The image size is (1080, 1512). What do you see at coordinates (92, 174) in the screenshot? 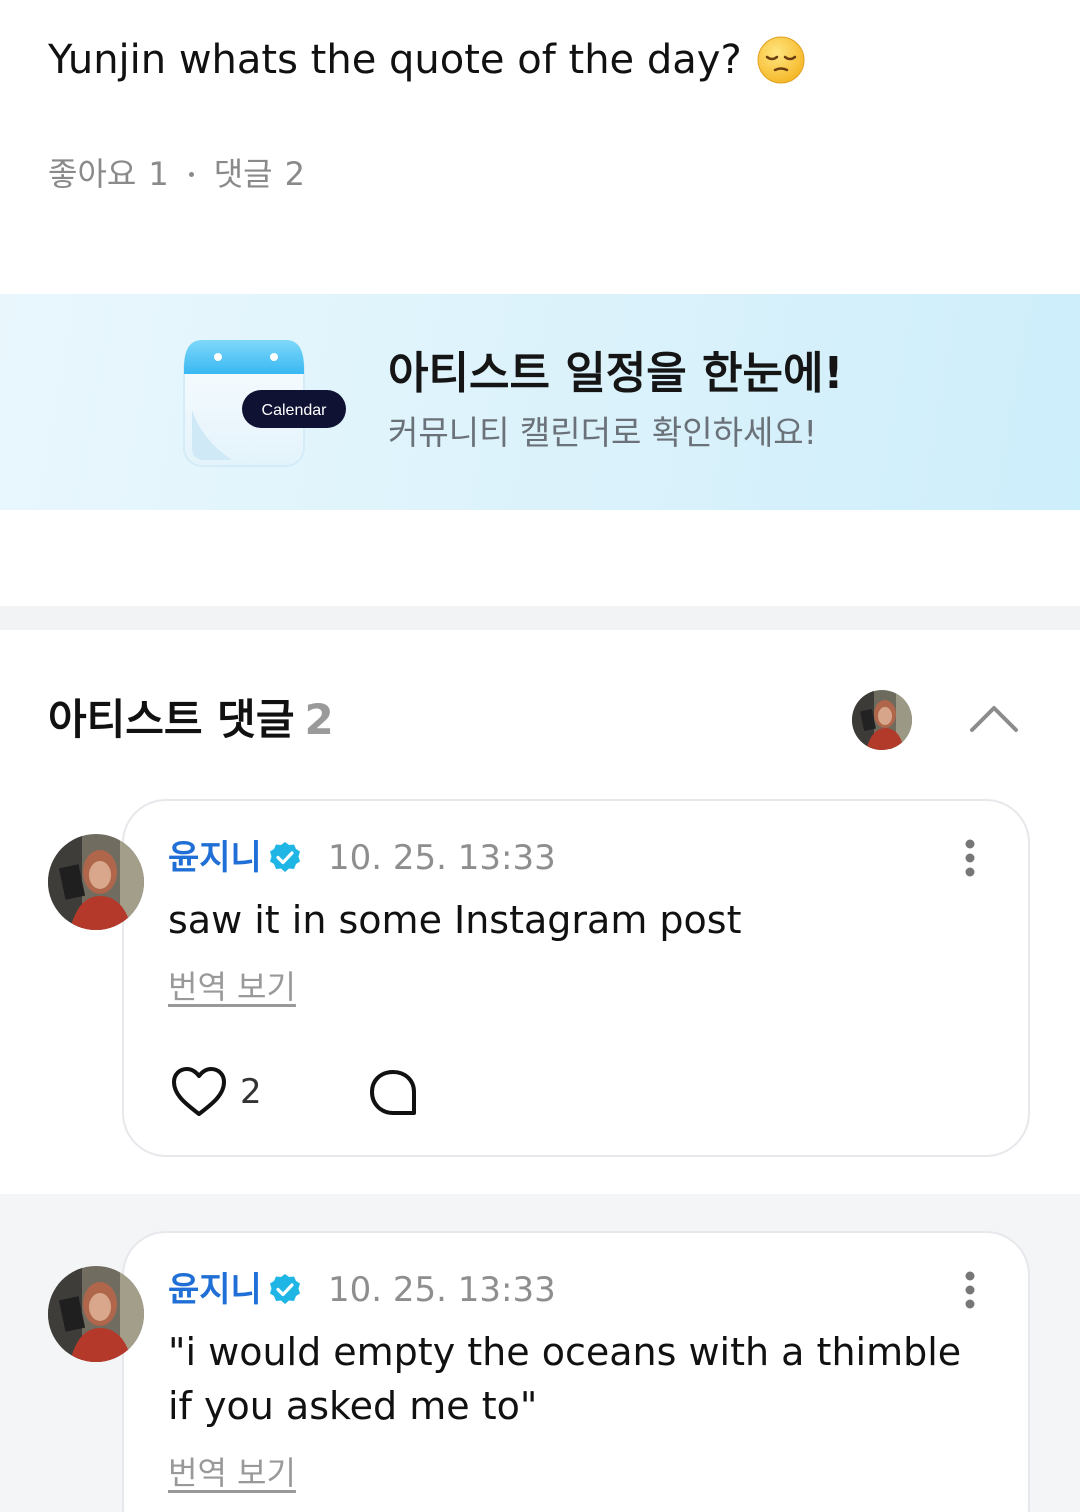
I see `likes-label: 좋아요` at bounding box center [92, 174].